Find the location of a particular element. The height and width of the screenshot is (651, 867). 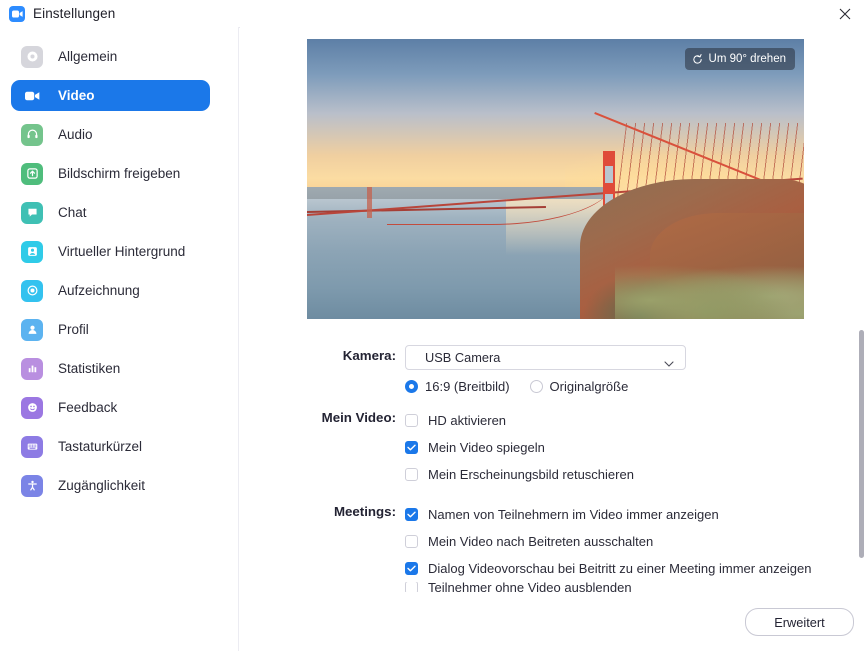

aspect-radio-label: 16:9 (Breitbild) is located at coordinates (467, 386).